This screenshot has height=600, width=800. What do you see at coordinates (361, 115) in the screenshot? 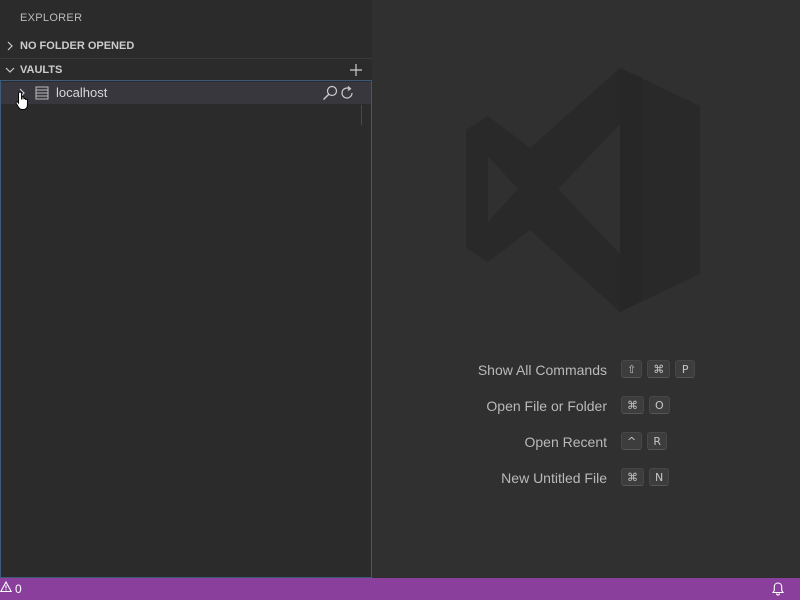
I see `scrollbar` at bounding box center [361, 115].